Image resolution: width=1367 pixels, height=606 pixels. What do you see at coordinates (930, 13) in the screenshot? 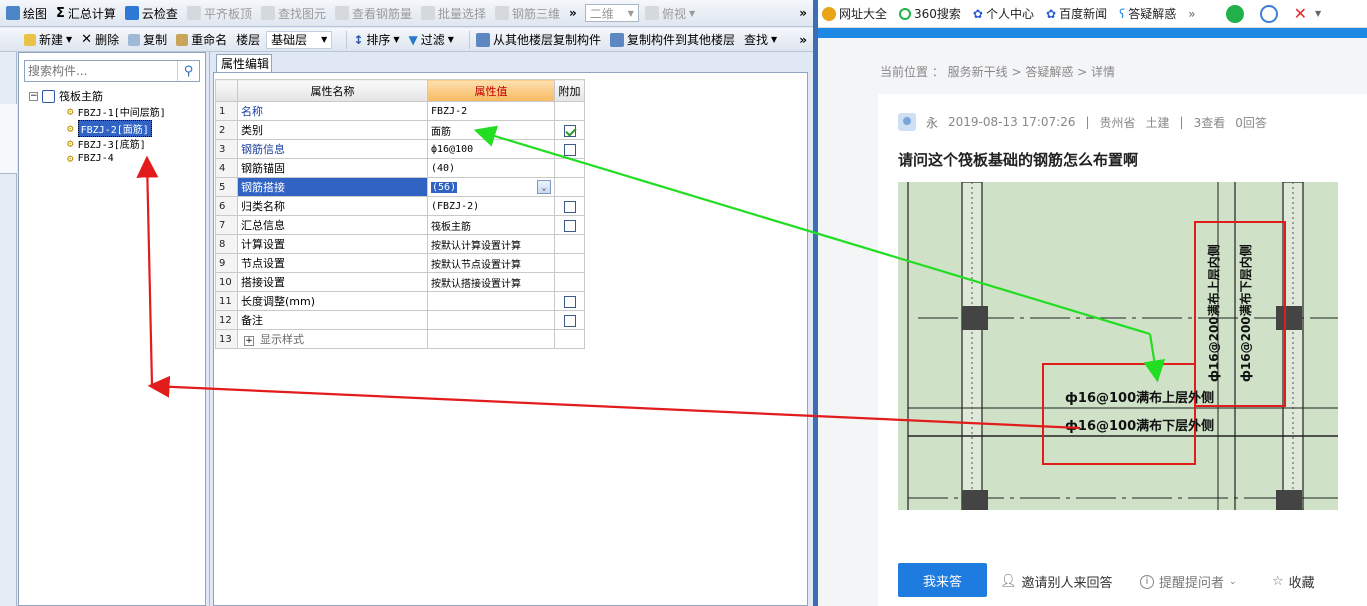
I see `bookmark-360-search: 360搜索` at bounding box center [930, 13].